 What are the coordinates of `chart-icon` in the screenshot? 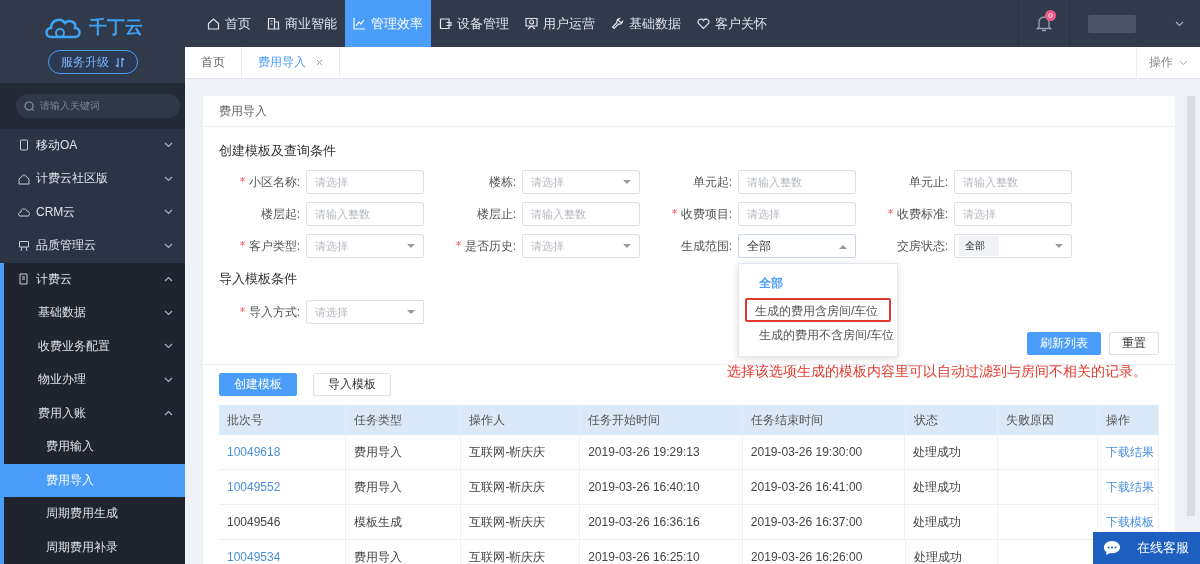 It's located at (359, 23).